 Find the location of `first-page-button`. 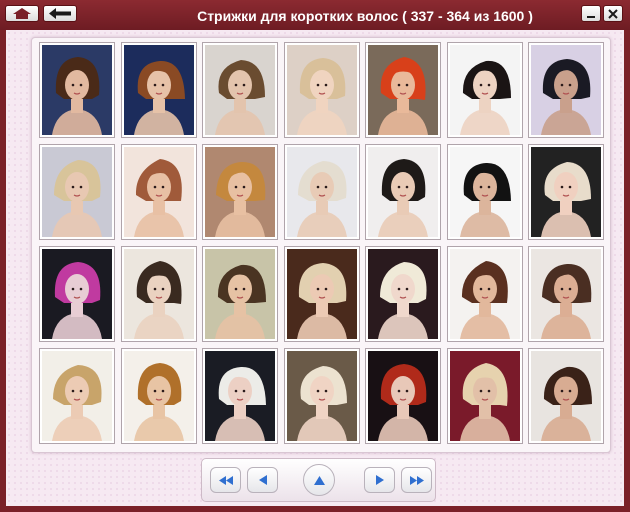

first-page-button is located at coordinates (225, 480).